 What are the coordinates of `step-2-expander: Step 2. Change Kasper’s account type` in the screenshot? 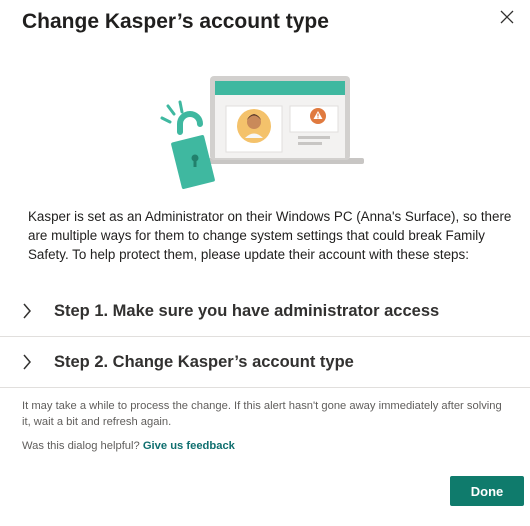 It's located at (265, 362).